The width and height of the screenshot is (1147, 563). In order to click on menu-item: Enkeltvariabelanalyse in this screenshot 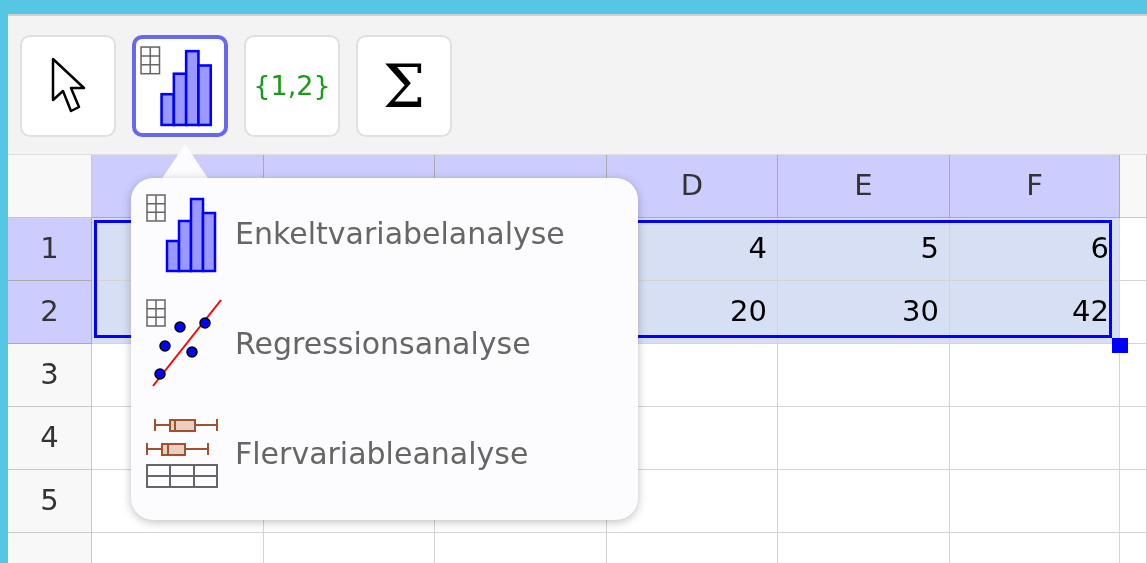, I will do `click(400, 233)`.